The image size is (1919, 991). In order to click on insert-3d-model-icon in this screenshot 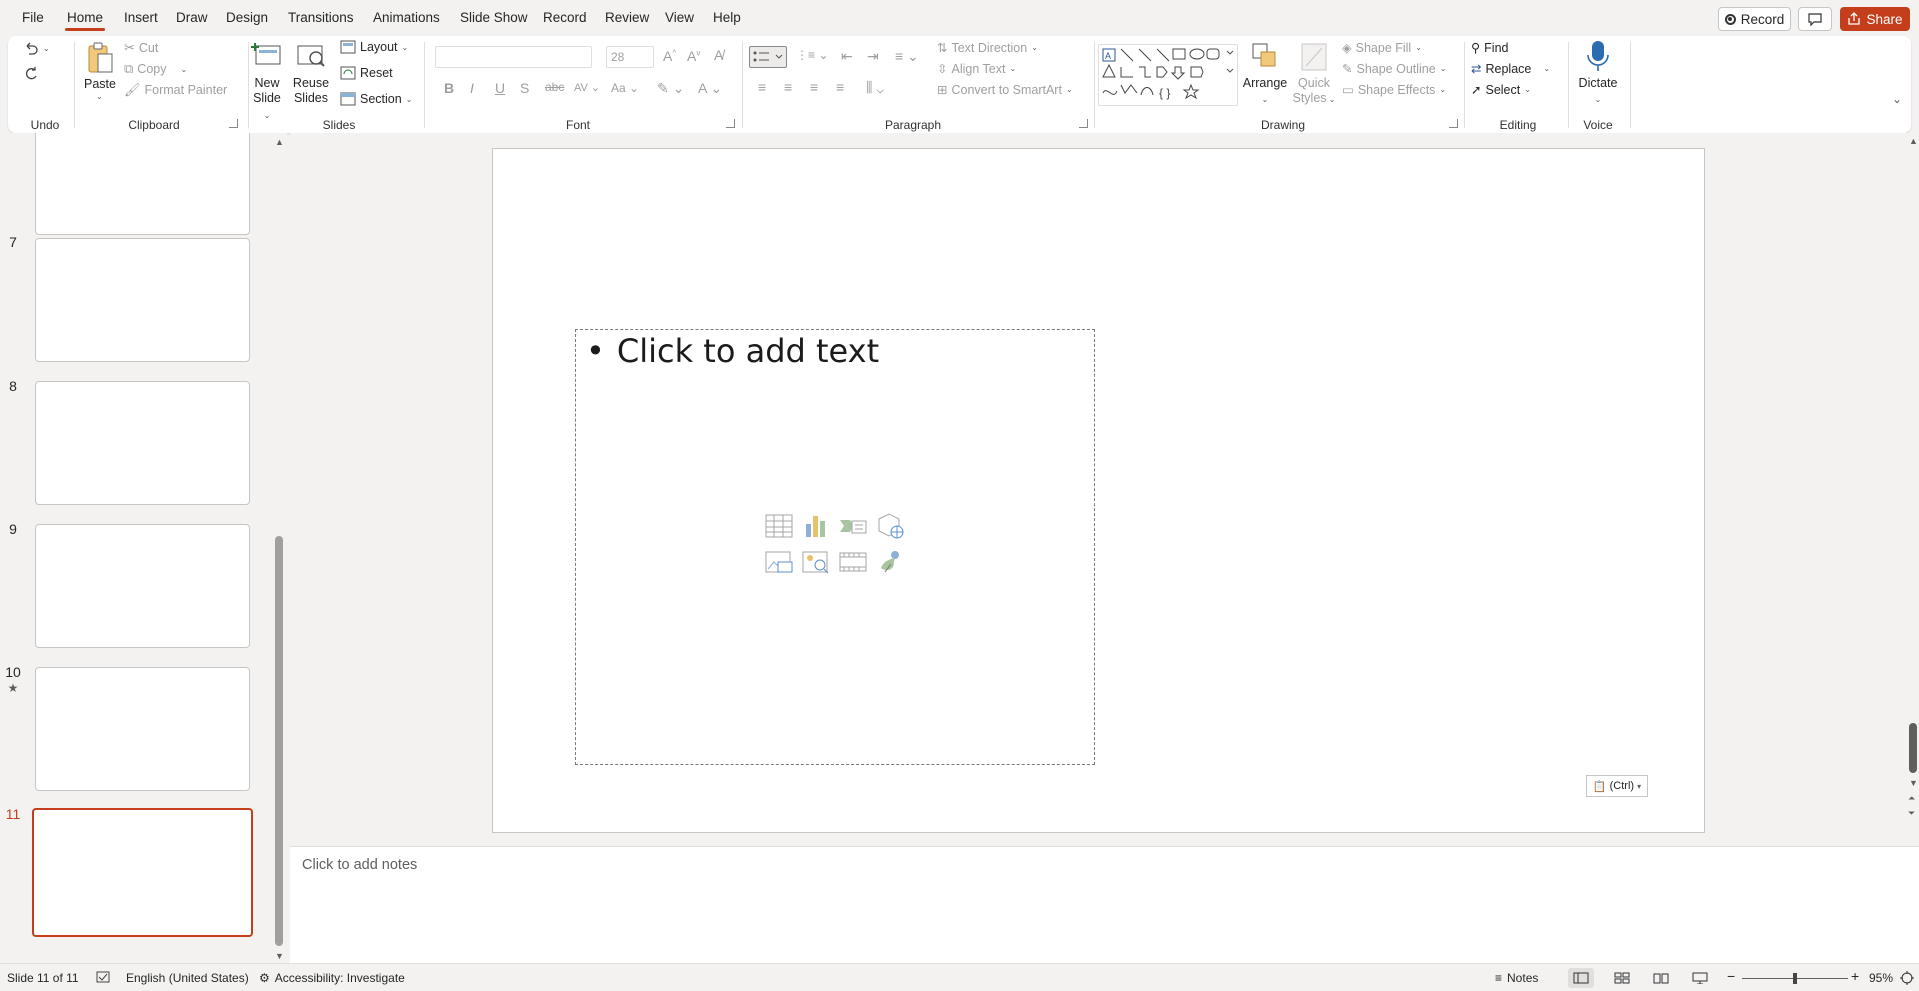, I will do `click(890, 526)`.